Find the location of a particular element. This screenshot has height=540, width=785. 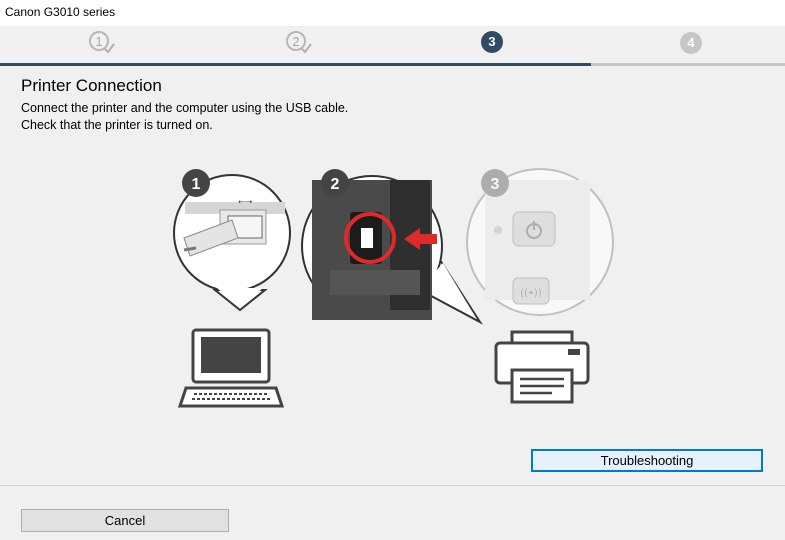

callout-2-number: 2 is located at coordinates (335, 184).